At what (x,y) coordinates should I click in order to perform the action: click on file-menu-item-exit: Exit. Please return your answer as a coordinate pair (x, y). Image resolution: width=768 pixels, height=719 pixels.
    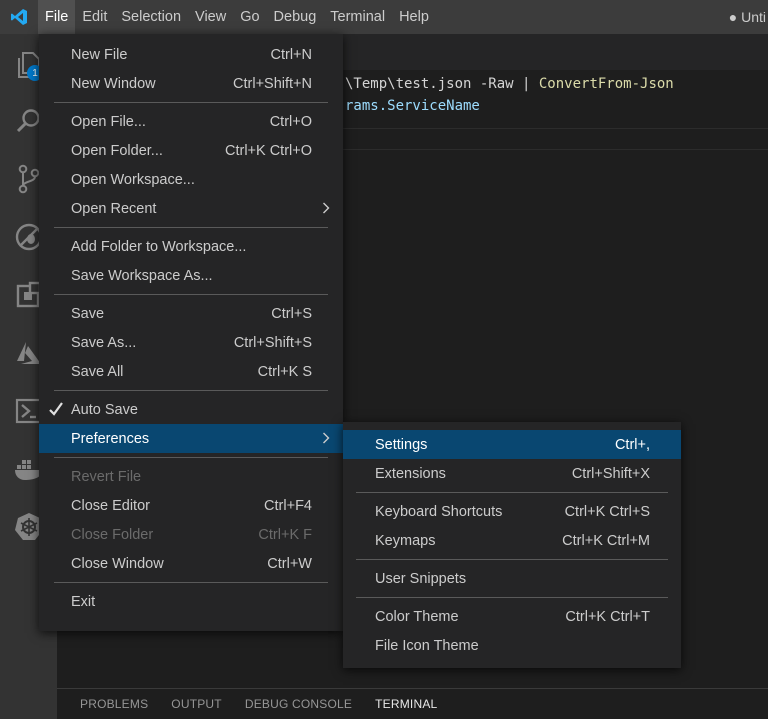
    Looking at the image, I should click on (191, 601).